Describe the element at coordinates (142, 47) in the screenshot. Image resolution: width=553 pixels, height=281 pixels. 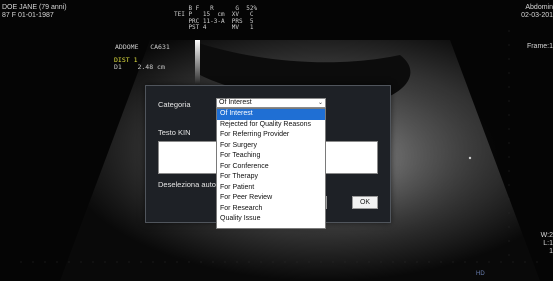
I see `organ-label: ADDOME CA631` at that location.